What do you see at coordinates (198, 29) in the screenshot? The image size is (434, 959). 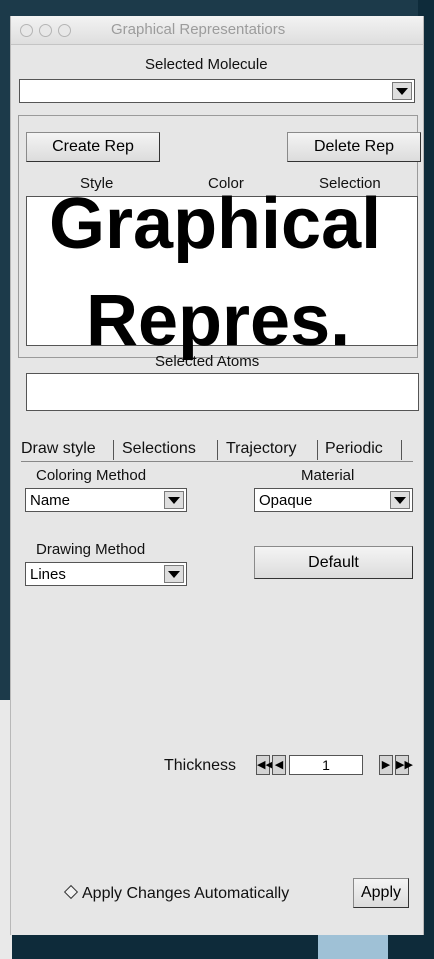 I see `window-title: Graphical Representatiors` at bounding box center [198, 29].